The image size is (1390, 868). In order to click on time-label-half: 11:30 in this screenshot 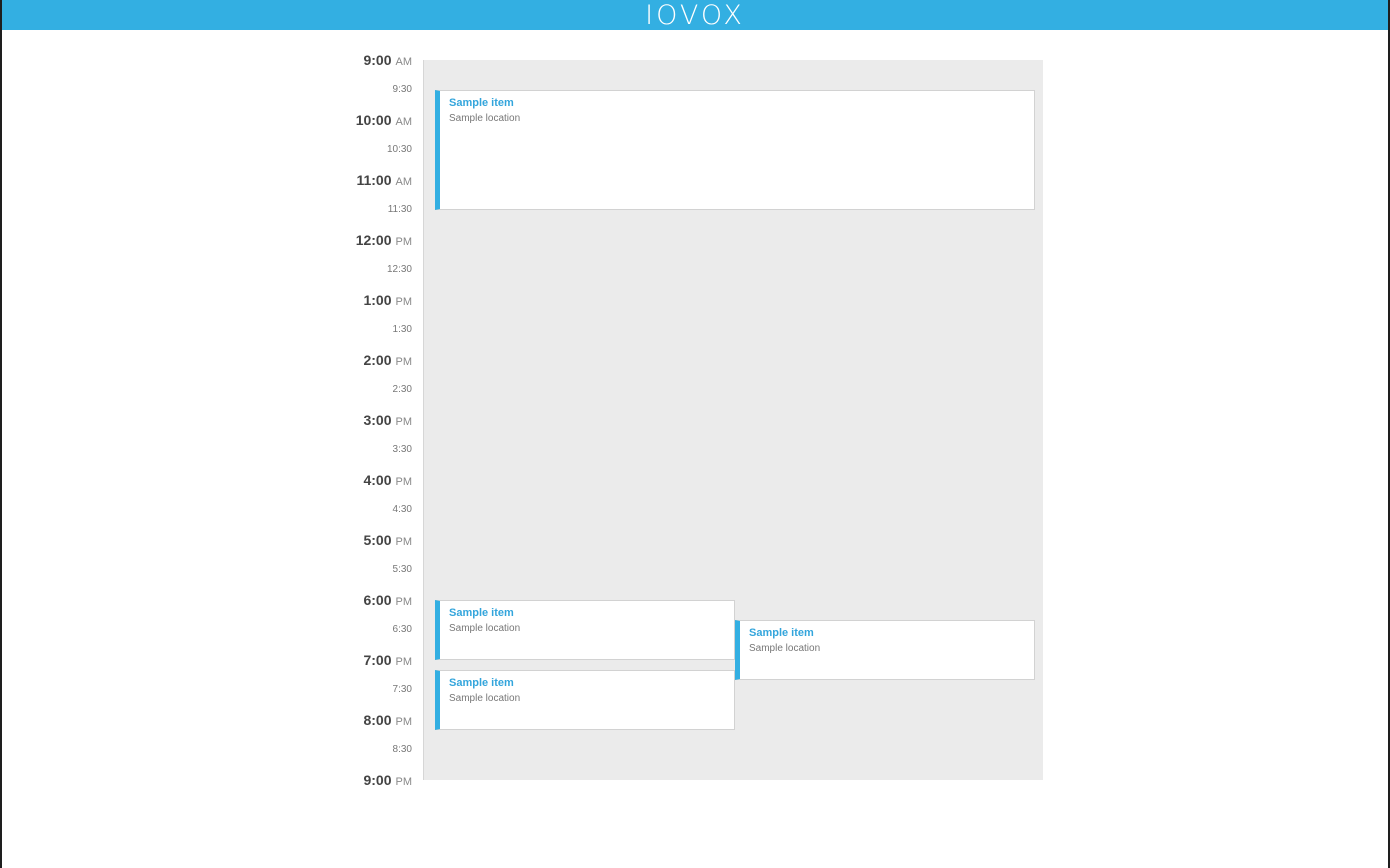, I will do `click(399, 209)`.